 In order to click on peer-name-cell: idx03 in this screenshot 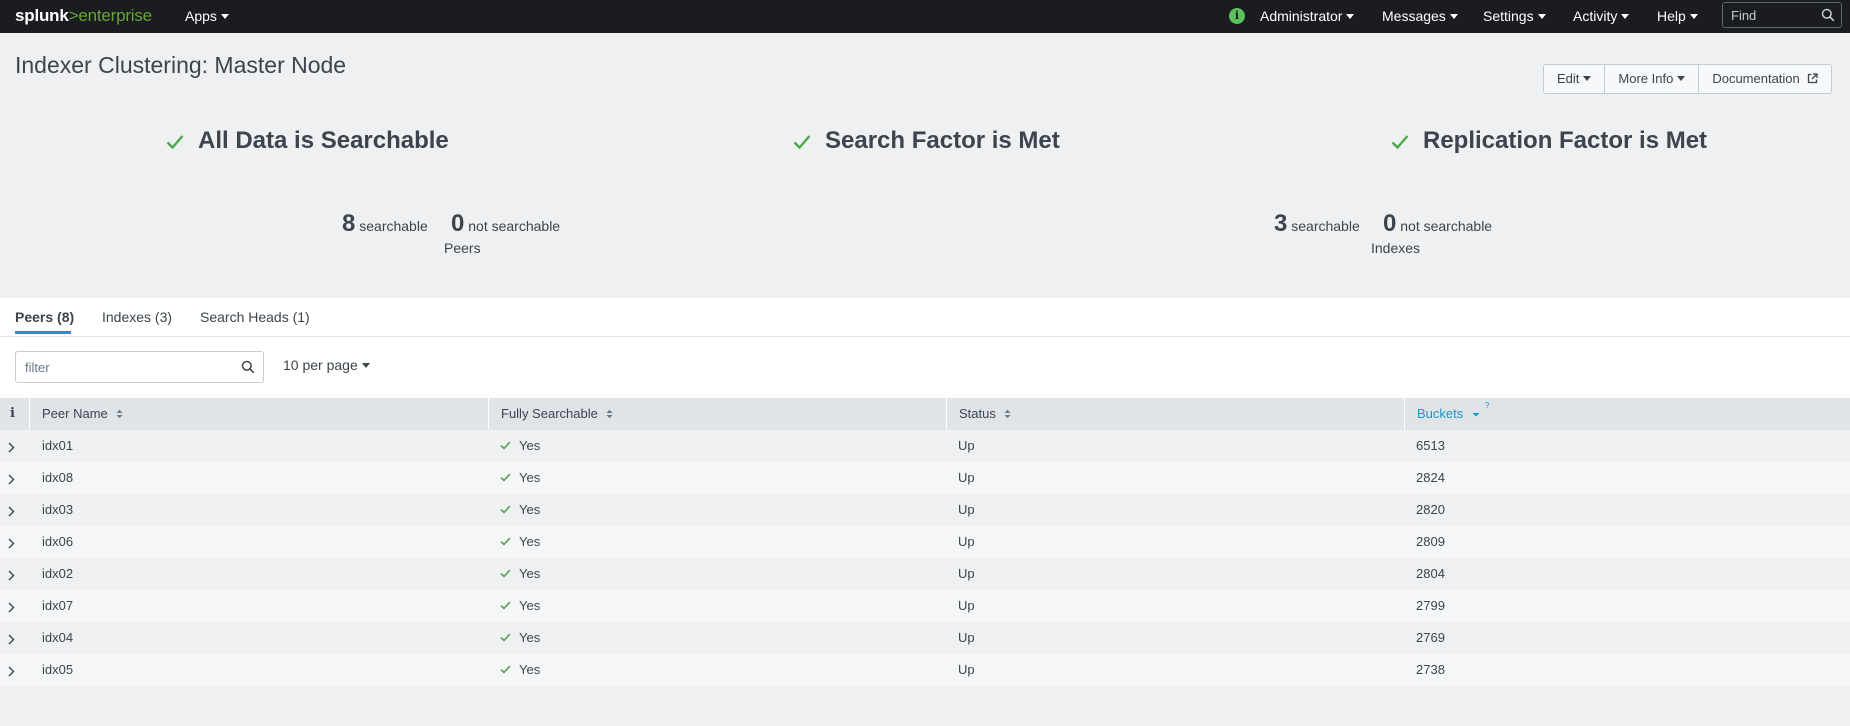, I will do `click(58, 509)`.